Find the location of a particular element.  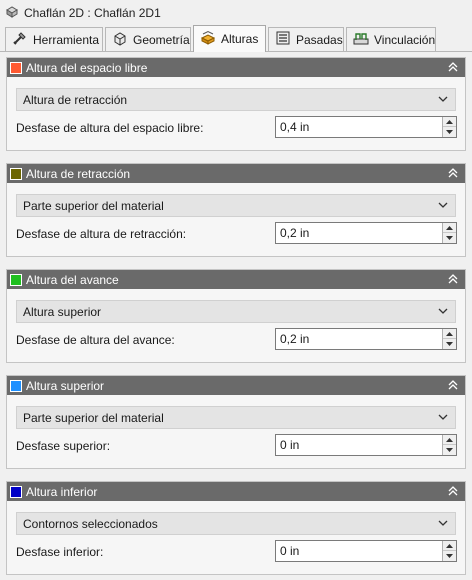

dropdown-value: Altura superior is located at coordinates (62, 311).